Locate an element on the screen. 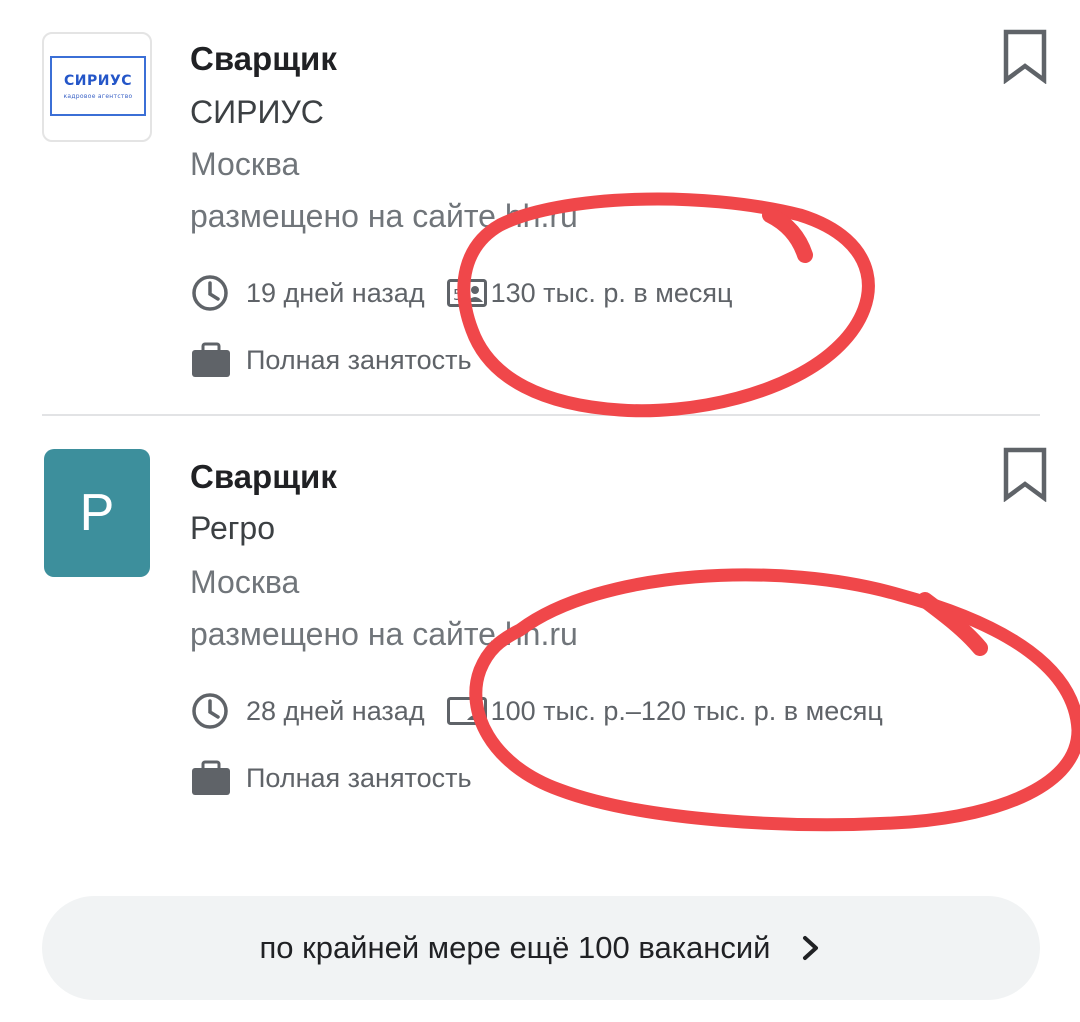 This screenshot has height=1022, width=1080. posted-date: 28 дней назад is located at coordinates (335, 710).